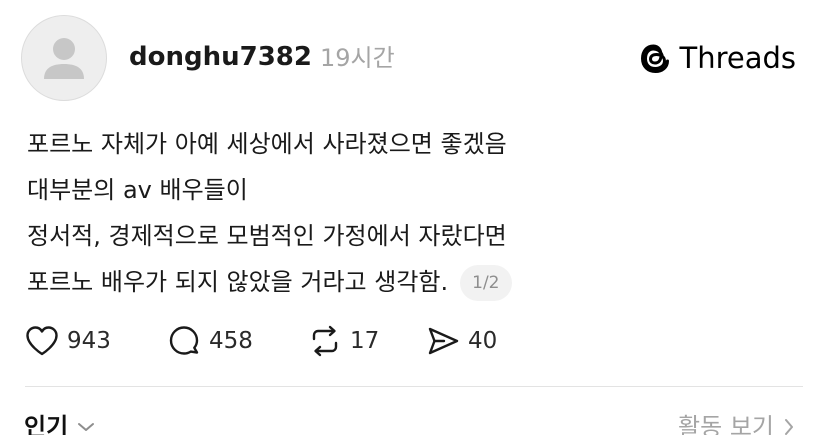  Describe the element at coordinates (325, 341) in the screenshot. I see `repost-icon` at that location.